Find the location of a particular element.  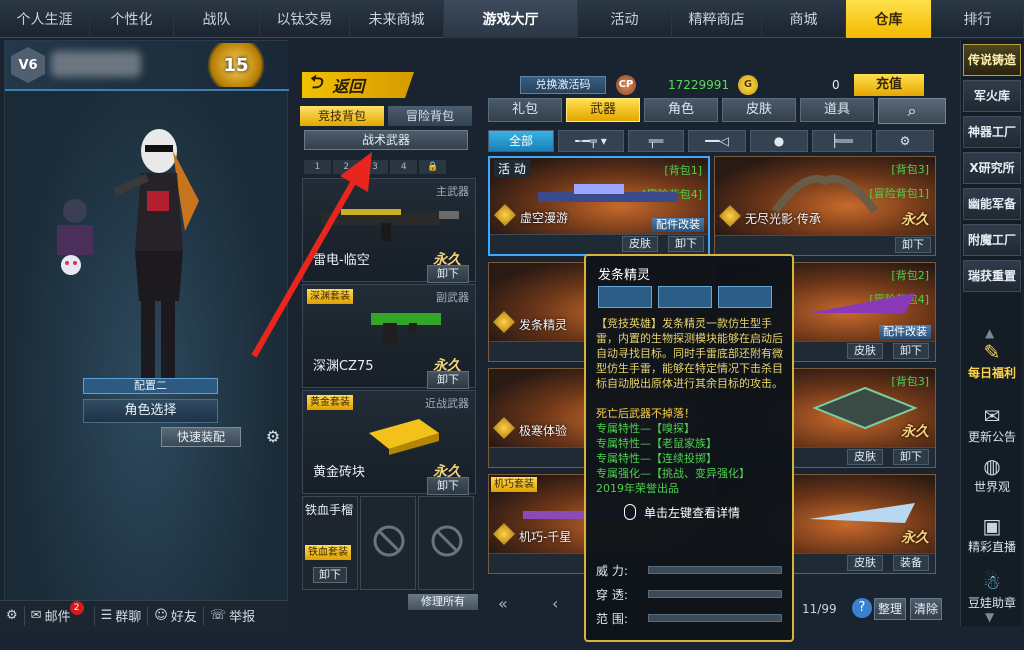

filter-grenade: ● is located at coordinates (779, 141).